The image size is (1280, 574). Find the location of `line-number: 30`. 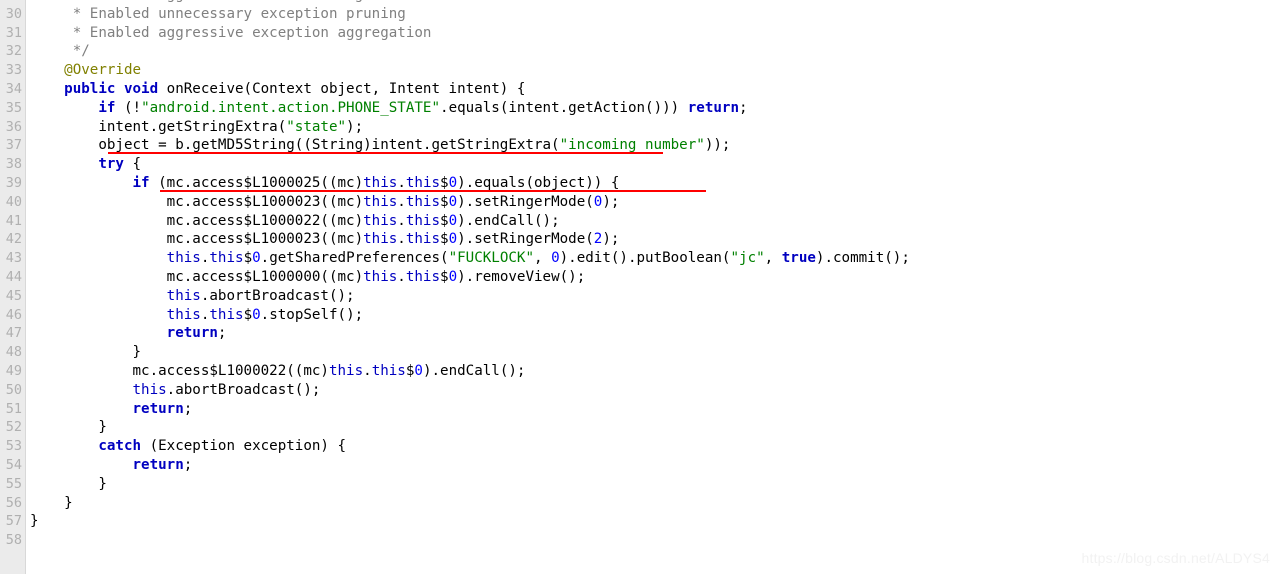

line-number: 30 is located at coordinates (13, 13).